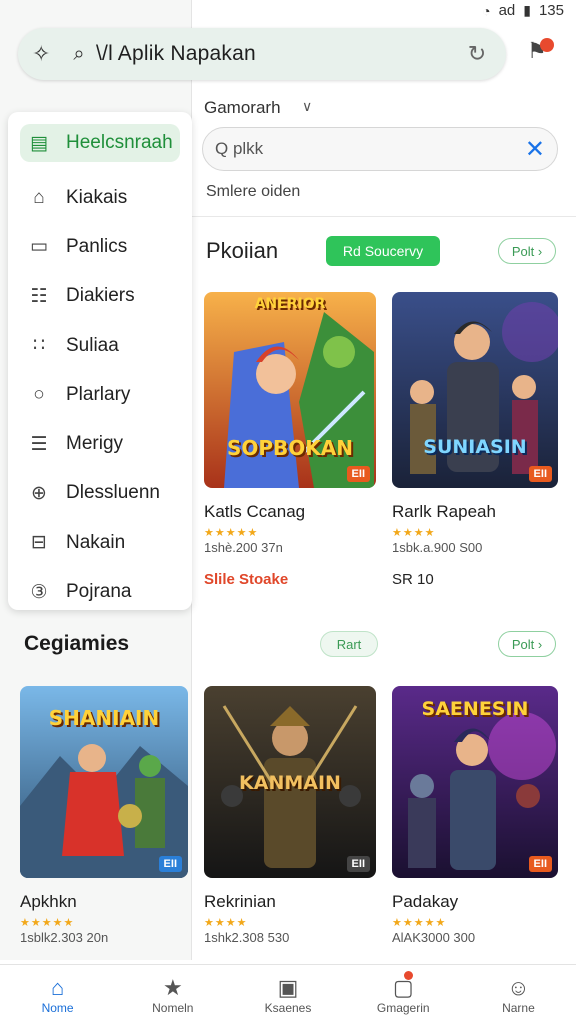 Image resolution: width=576 pixels, height=1024 pixels. What do you see at coordinates (119, 142) in the screenshot?
I see `drawer-item-label: Heelcsnraah` at bounding box center [119, 142].